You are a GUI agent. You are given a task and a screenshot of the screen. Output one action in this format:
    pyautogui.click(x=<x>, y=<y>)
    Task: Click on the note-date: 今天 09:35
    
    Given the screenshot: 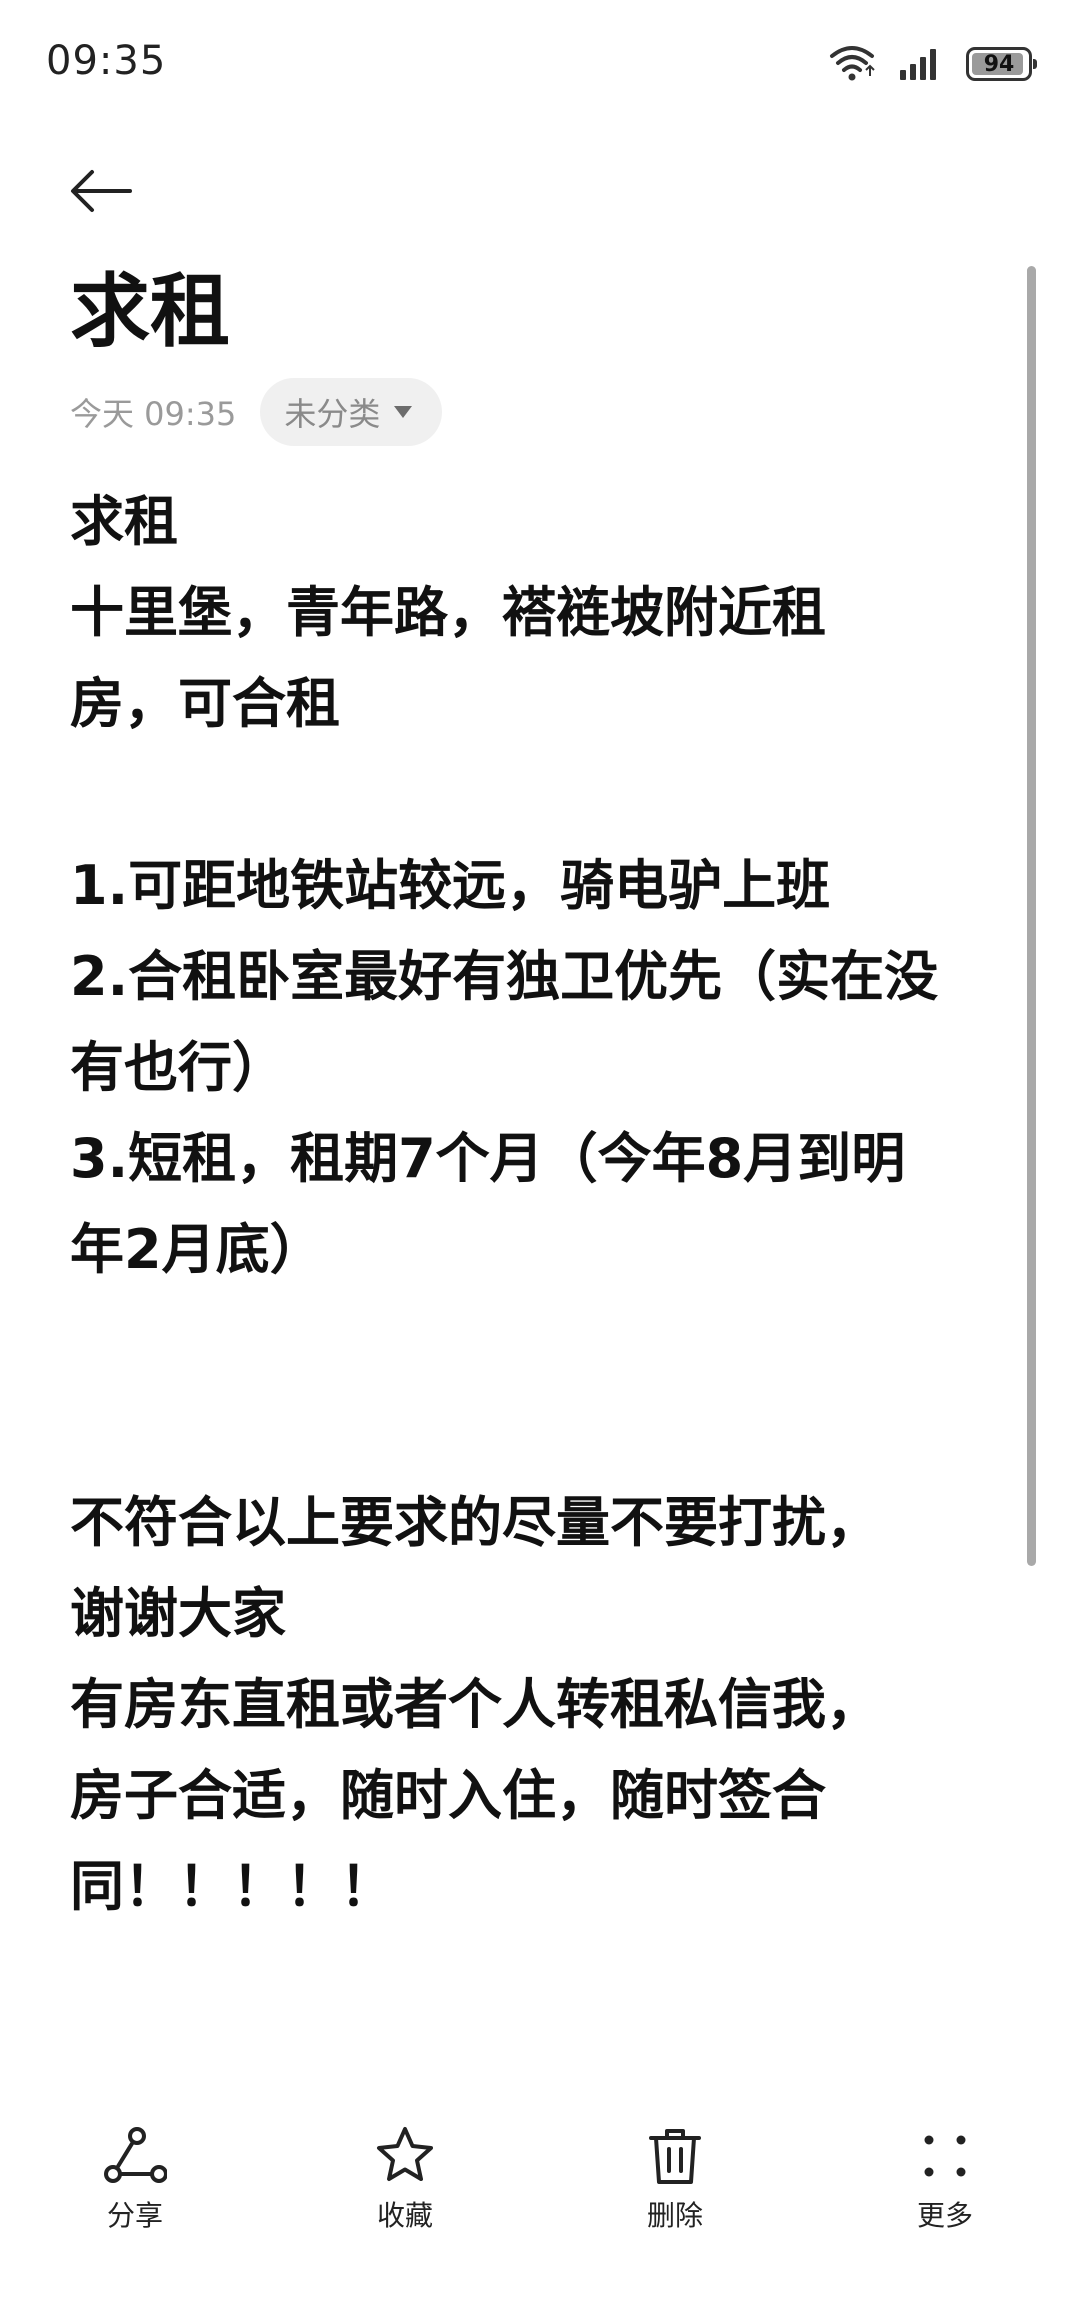 What is the action you would take?
    pyautogui.click(x=153, y=414)
    